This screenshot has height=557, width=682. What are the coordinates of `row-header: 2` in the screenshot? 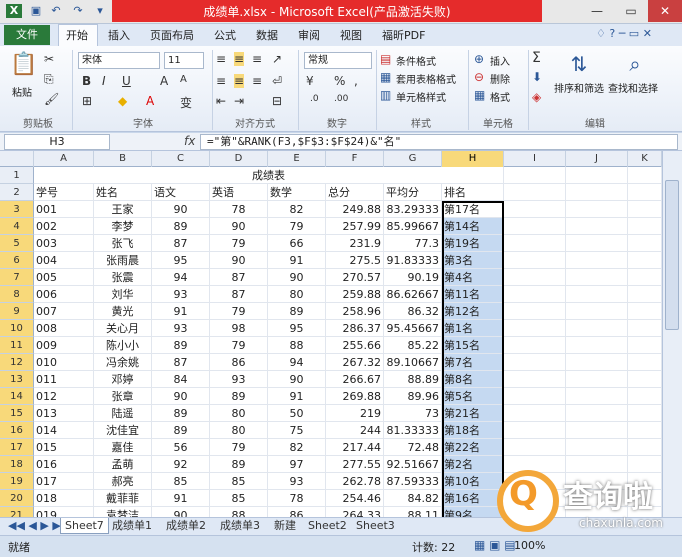 It's located at (17, 192).